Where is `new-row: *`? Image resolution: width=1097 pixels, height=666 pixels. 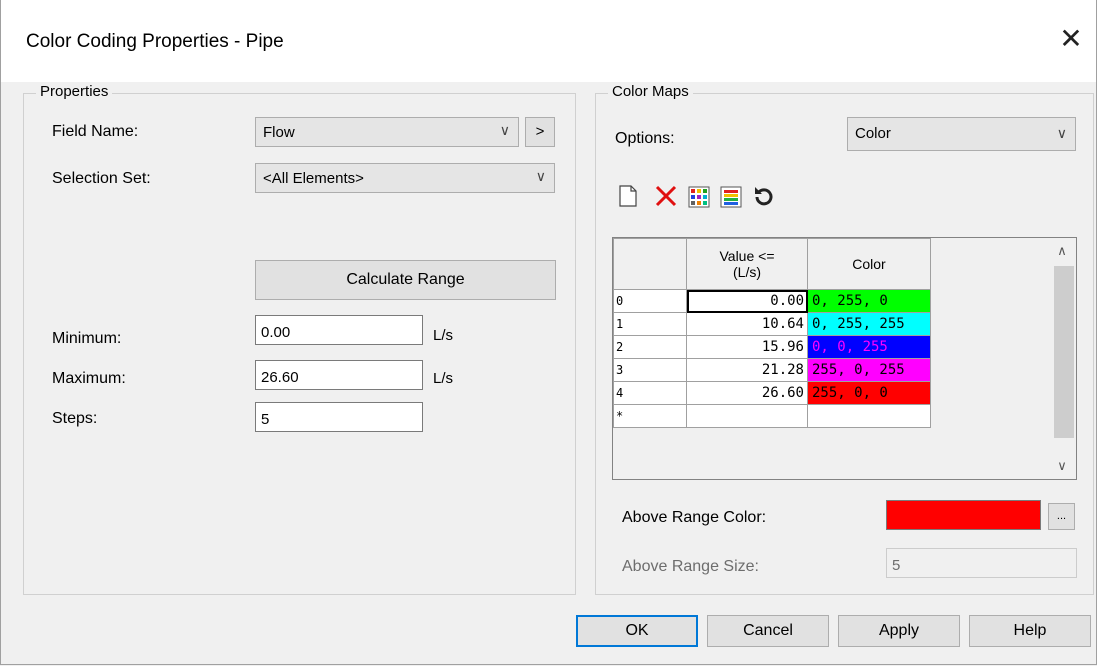 new-row: * is located at coordinates (772, 416).